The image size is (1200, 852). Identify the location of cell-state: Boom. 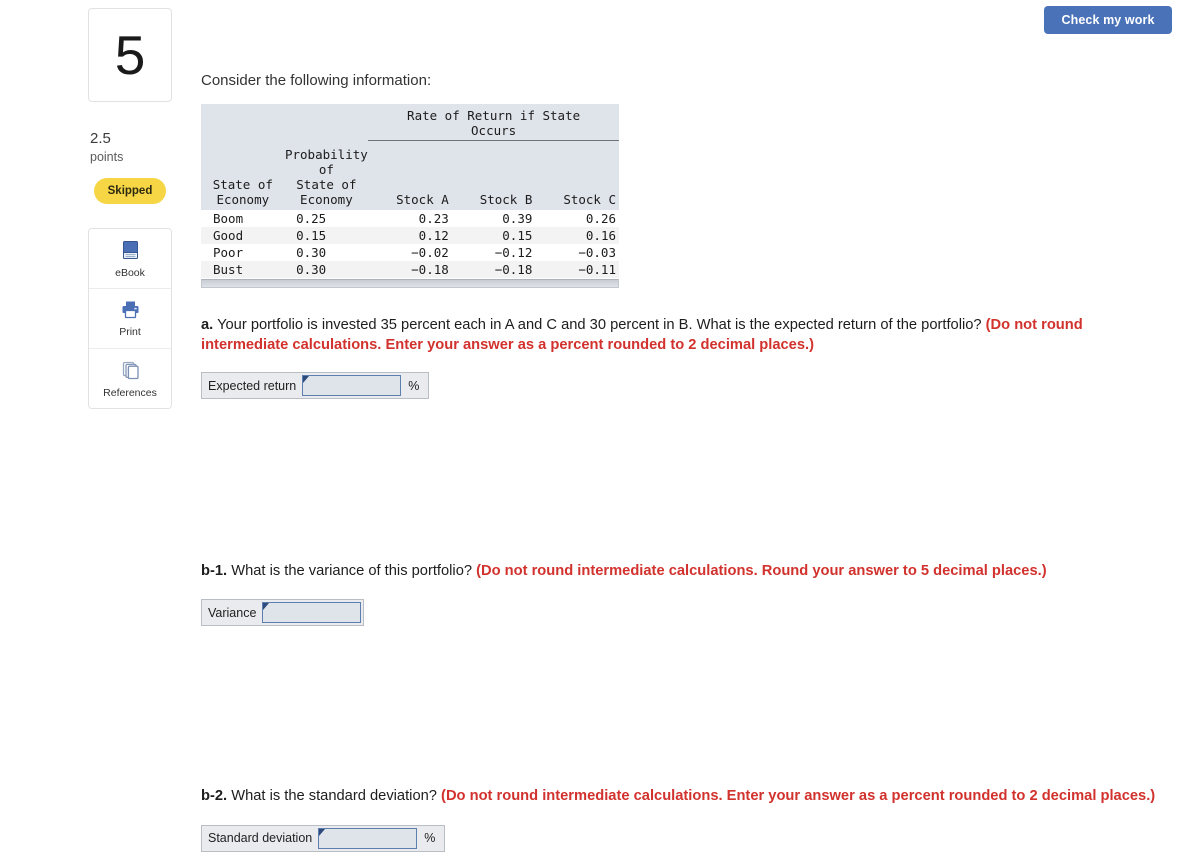
(243, 219).